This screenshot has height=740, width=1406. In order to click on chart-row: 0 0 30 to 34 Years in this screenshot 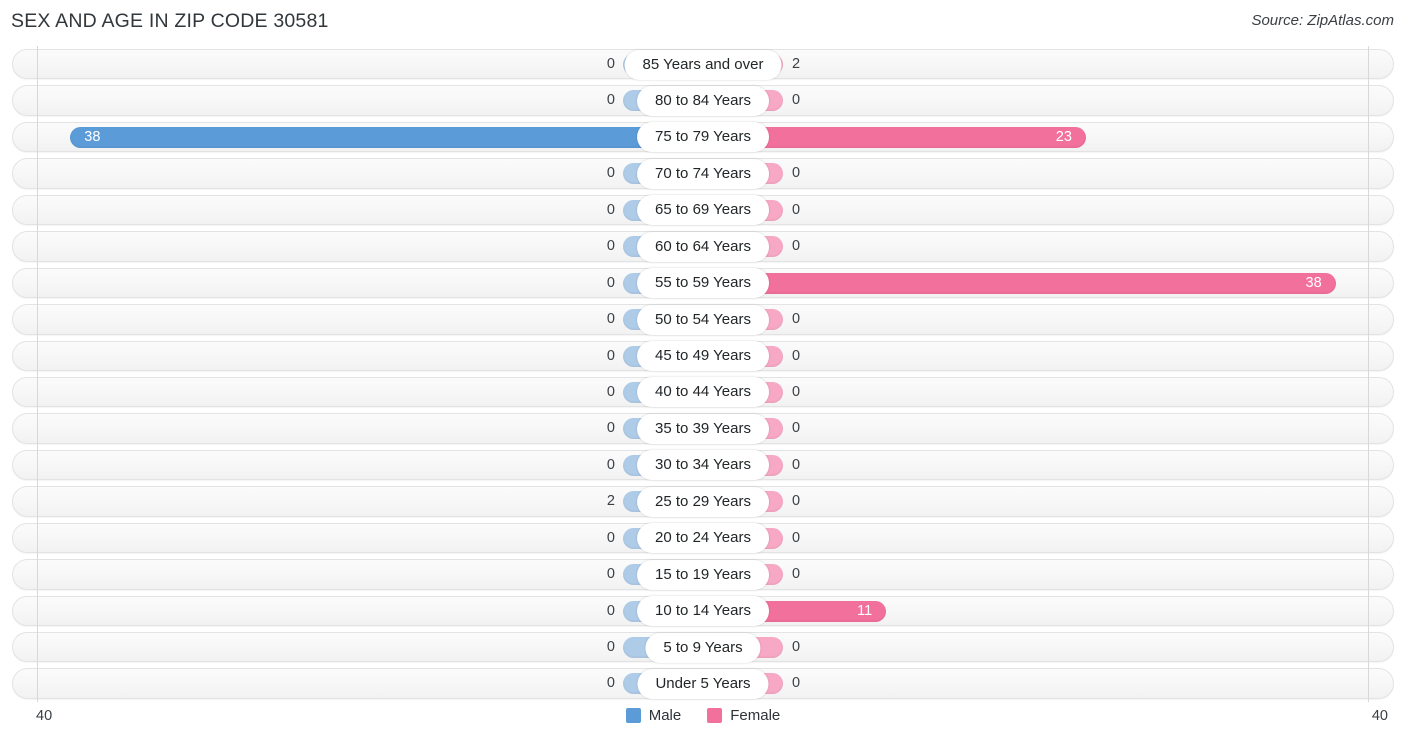, I will do `click(703, 465)`.